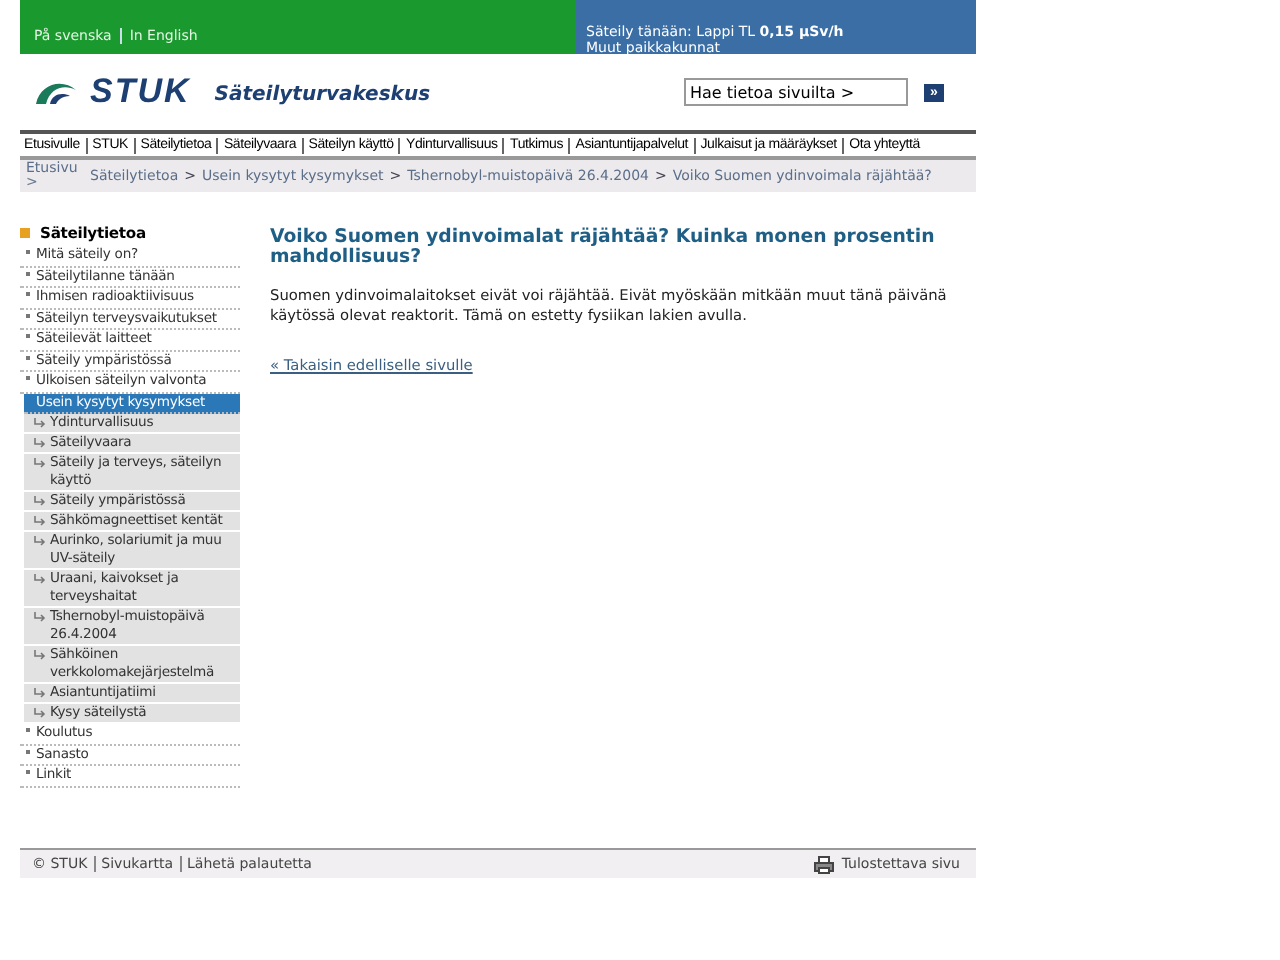 The image size is (1280, 960). I want to click on logo-text: STUK, so click(140, 92).